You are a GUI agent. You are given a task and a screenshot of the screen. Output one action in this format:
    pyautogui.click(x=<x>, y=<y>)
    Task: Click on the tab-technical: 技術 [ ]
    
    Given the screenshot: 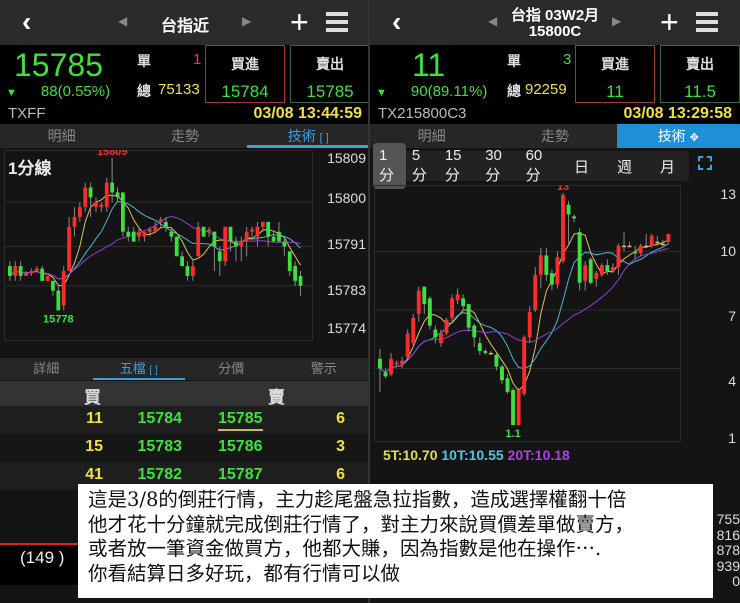 What is the action you would take?
    pyautogui.click(x=307, y=136)
    